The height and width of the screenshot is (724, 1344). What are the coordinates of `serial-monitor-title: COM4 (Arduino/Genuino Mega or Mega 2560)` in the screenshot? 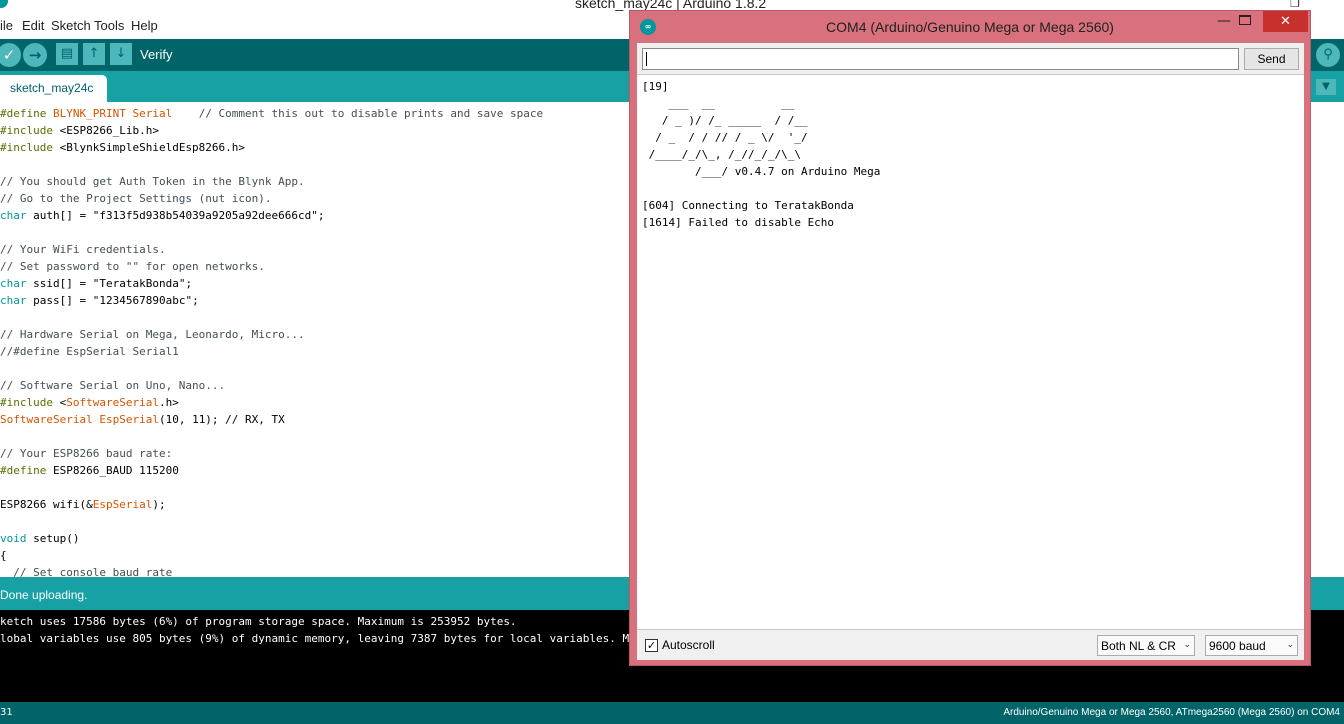 It's located at (970, 27).